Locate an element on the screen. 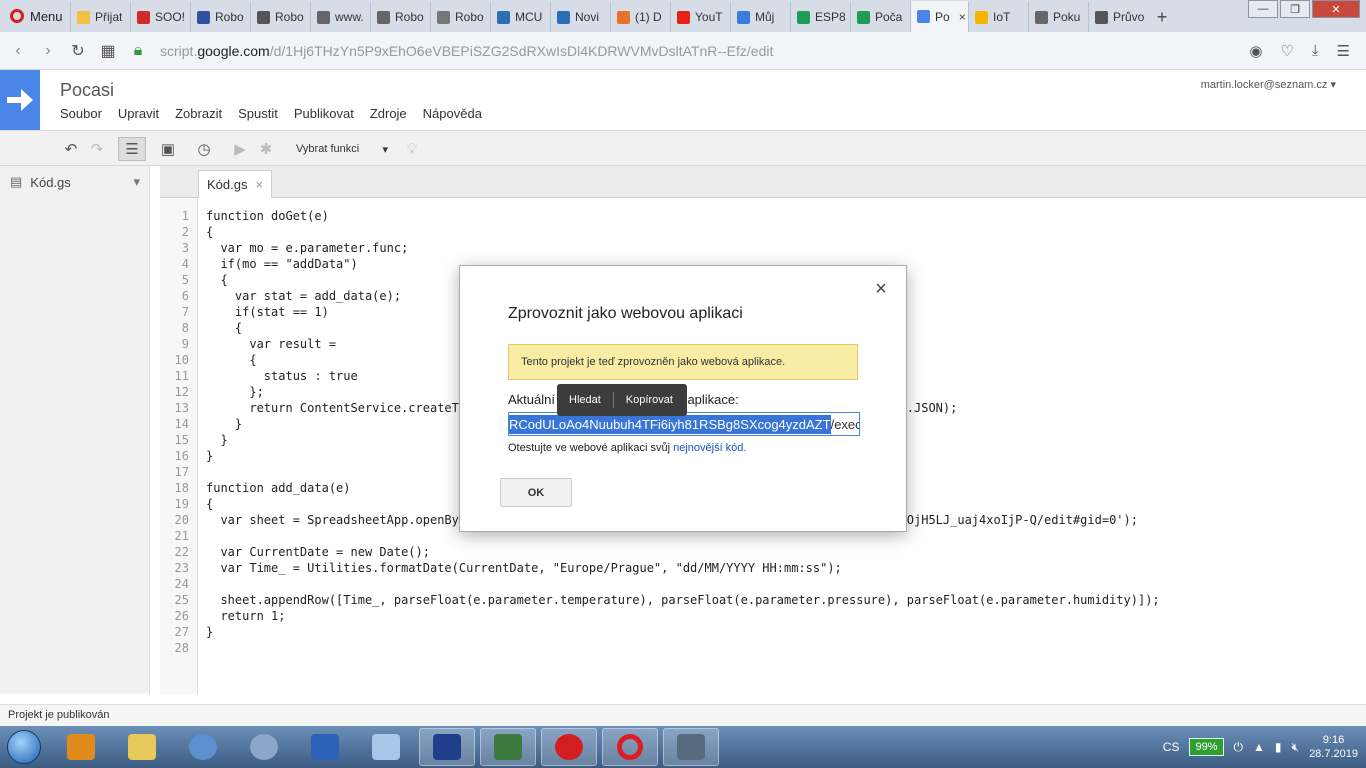  browser-tab-label: IoT is located at coordinates (1002, 17).